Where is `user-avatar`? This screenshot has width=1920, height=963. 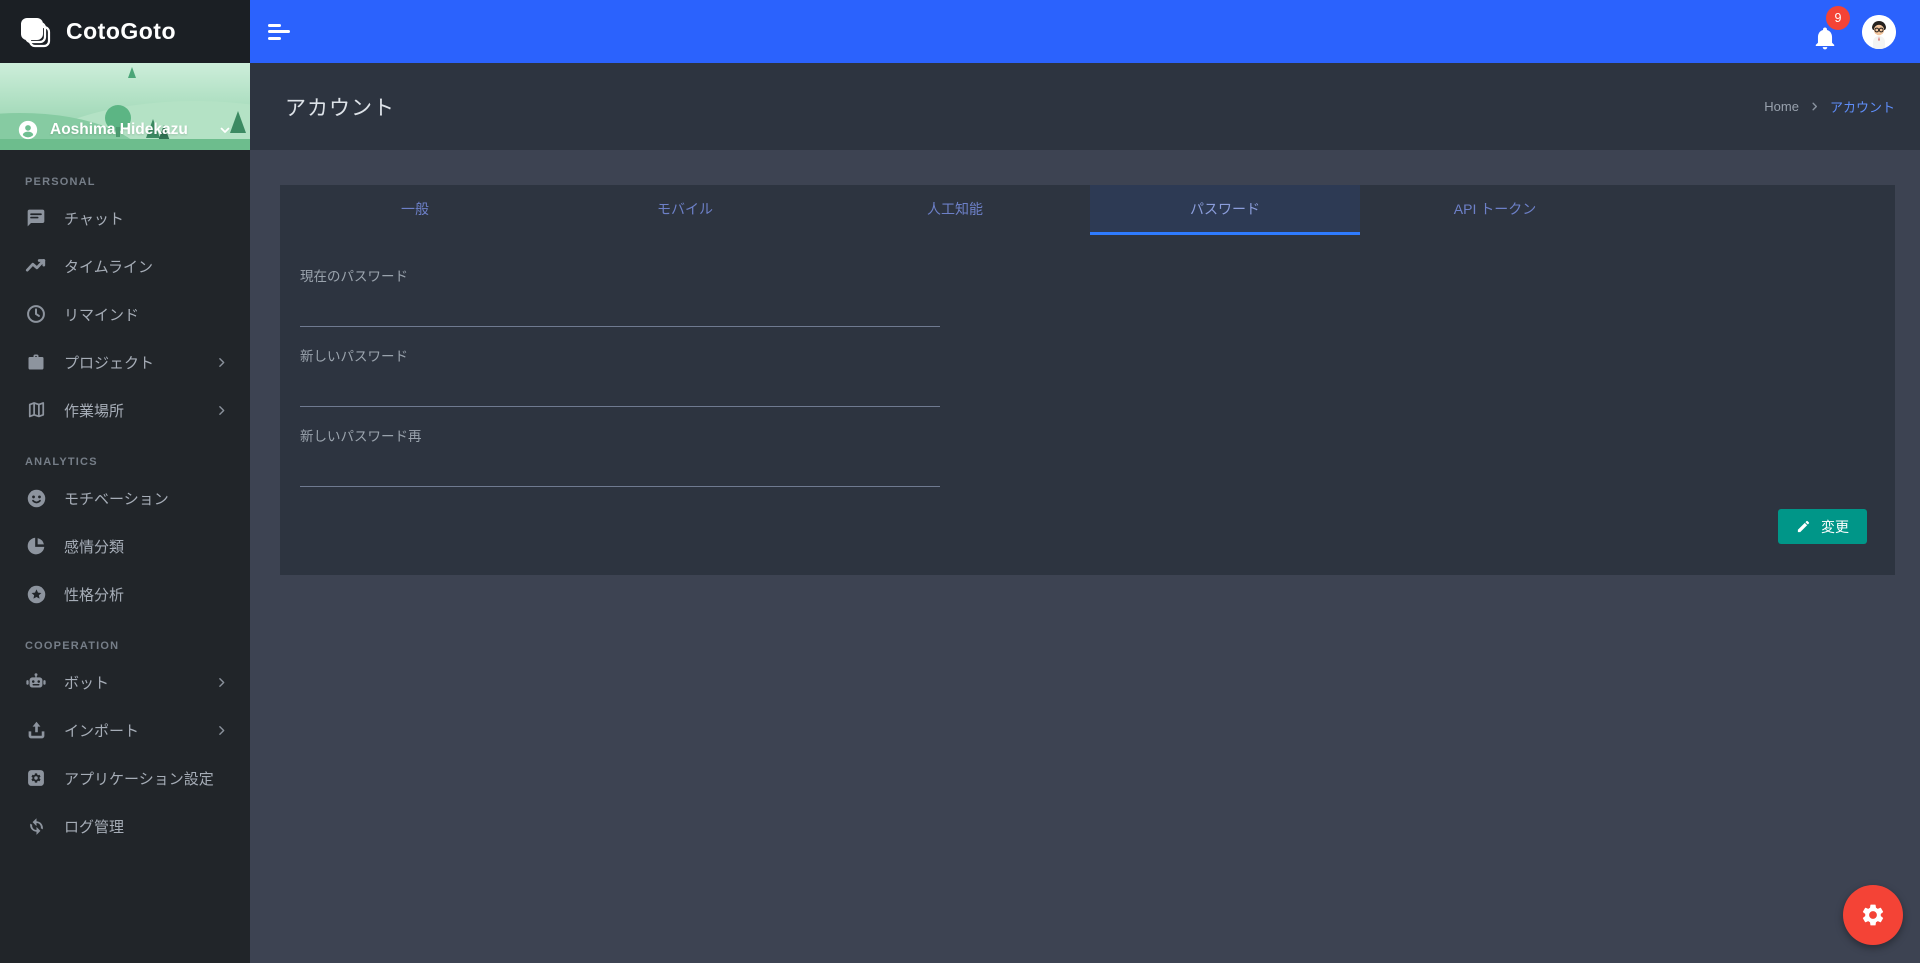 user-avatar is located at coordinates (1879, 31).